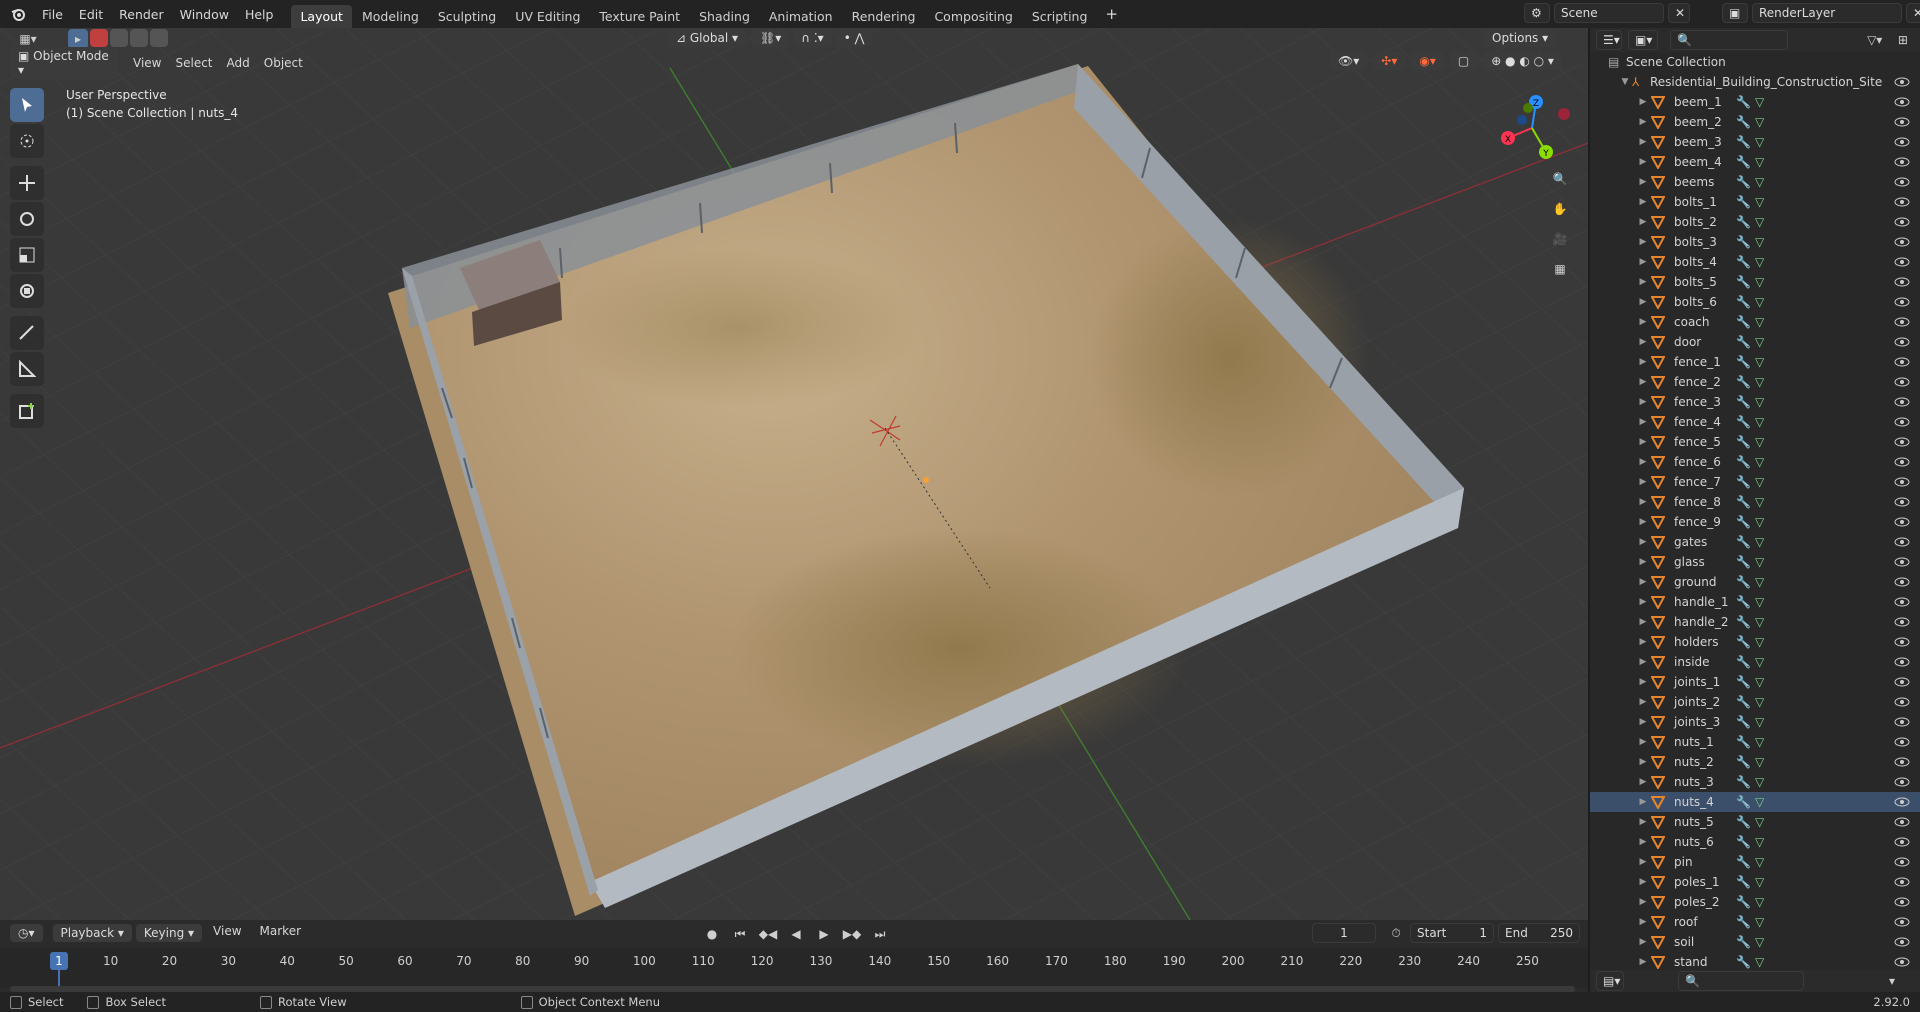 The image size is (1920, 1012). I want to click on scene-icon: ⚙, so click(1537, 13).